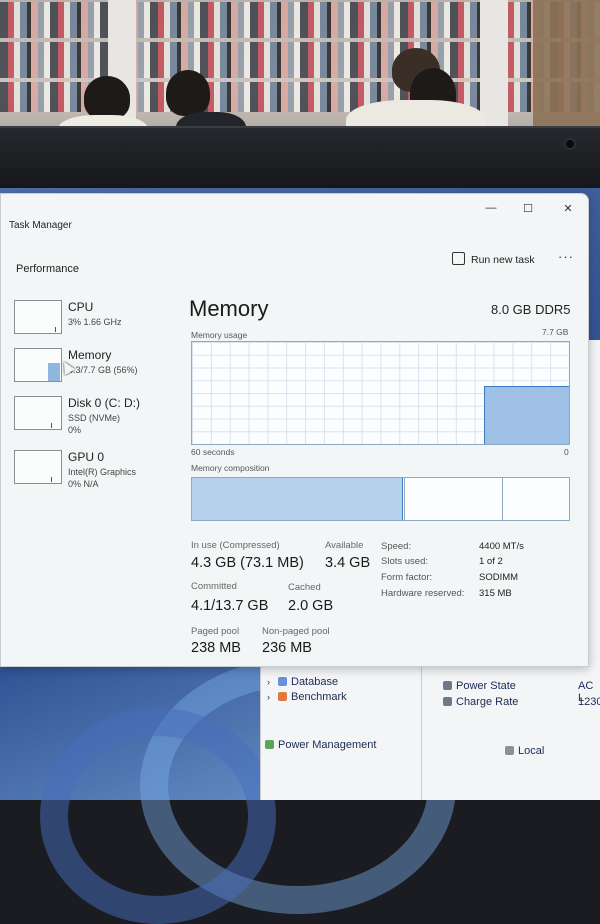 The image size is (600, 924). Describe the element at coordinates (568, 208) in the screenshot. I see `close-button: ✕` at that location.